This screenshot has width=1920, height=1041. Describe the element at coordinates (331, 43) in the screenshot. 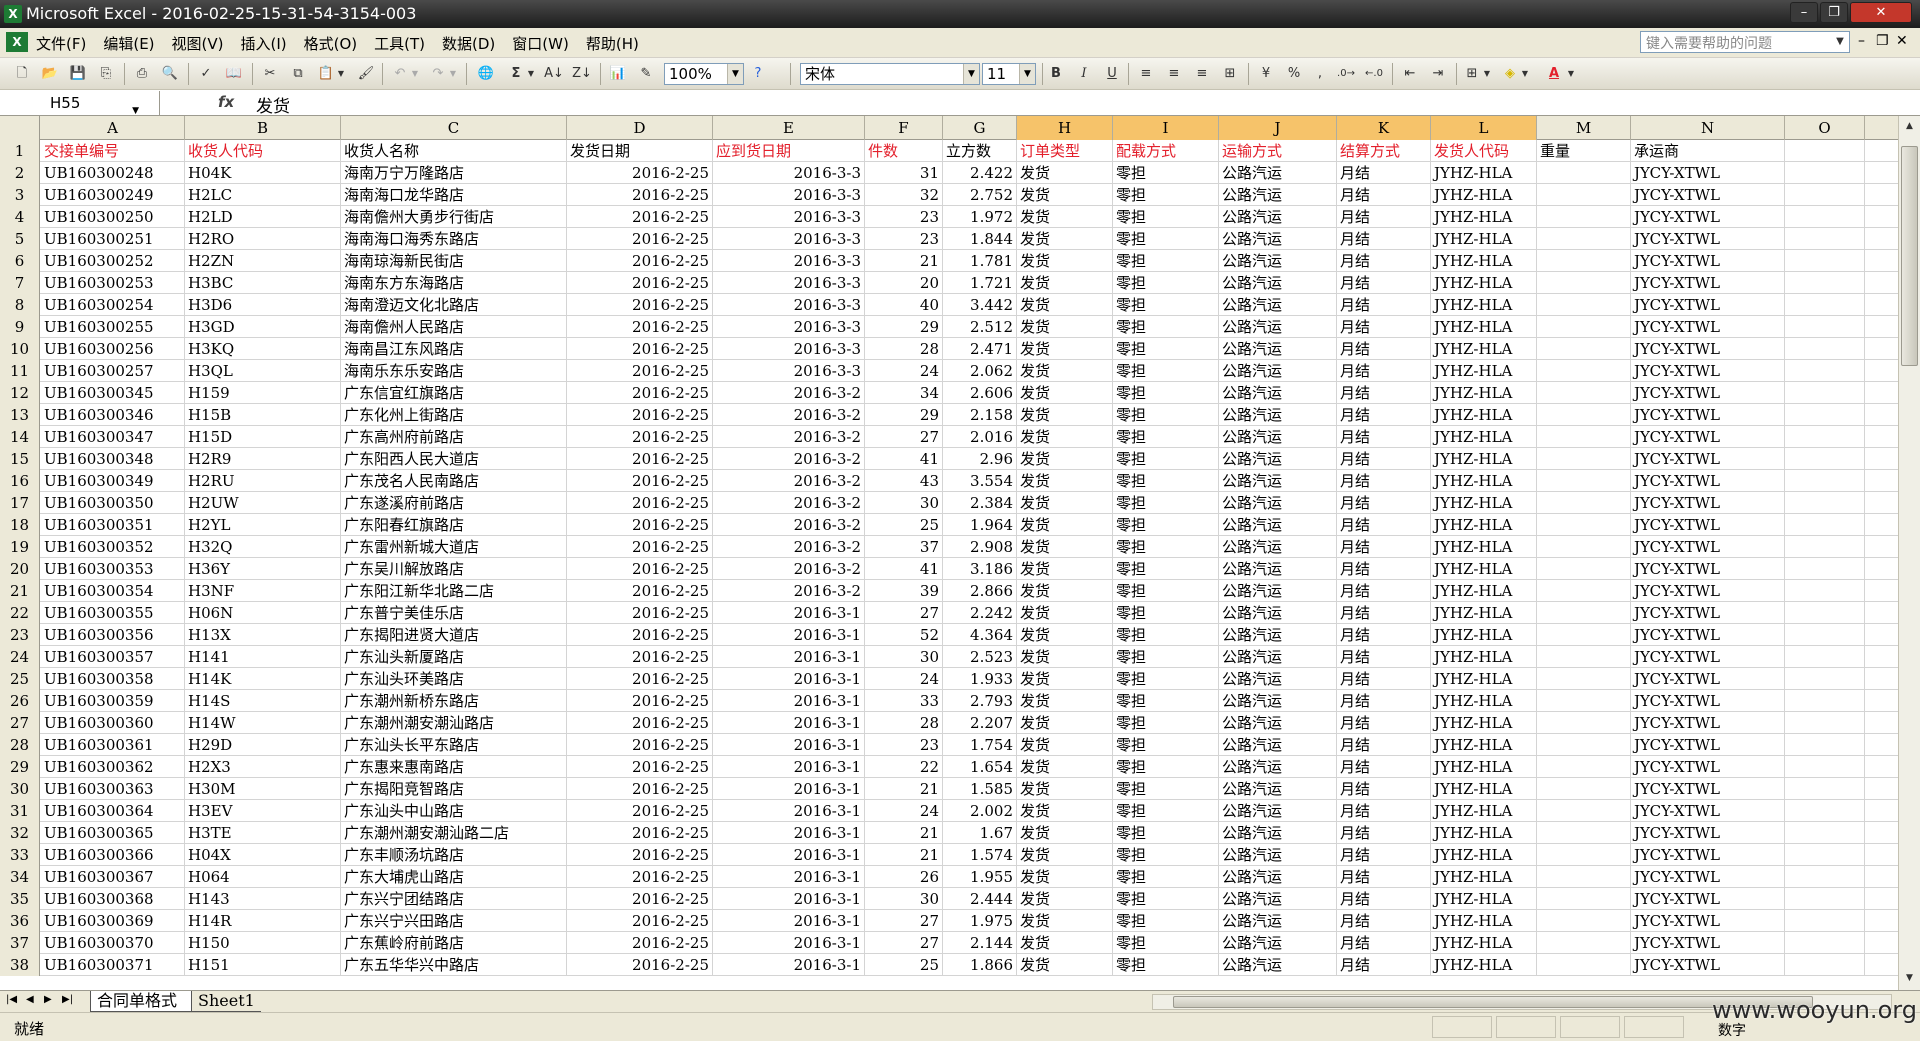

I see `menu-format: 格式(O)` at that location.